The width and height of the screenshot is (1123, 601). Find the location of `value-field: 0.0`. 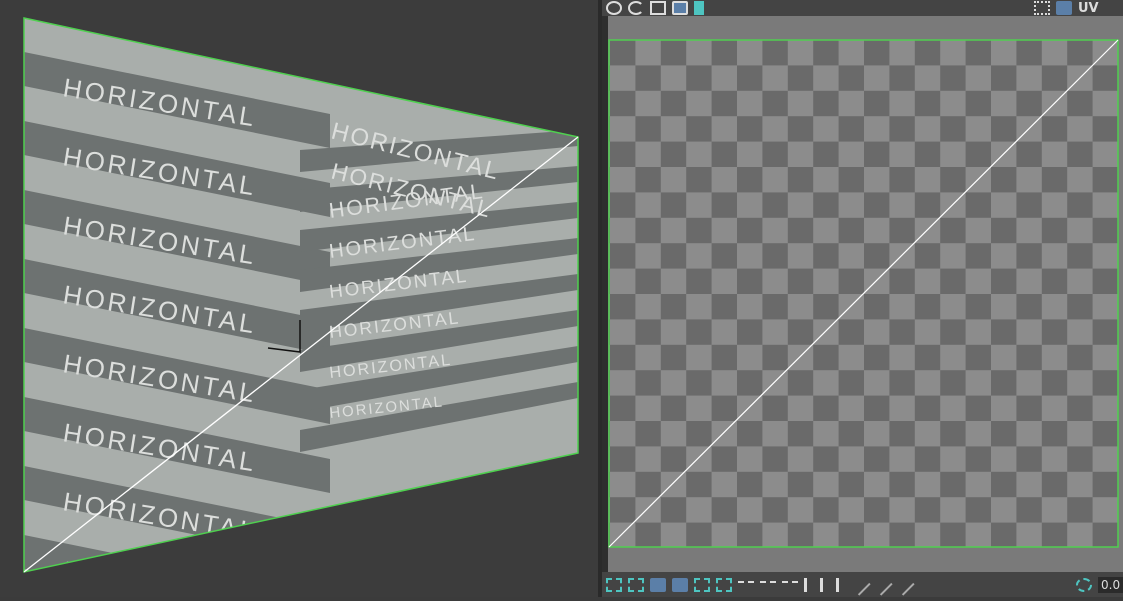

value-field: 0.0 is located at coordinates (1110, 585).